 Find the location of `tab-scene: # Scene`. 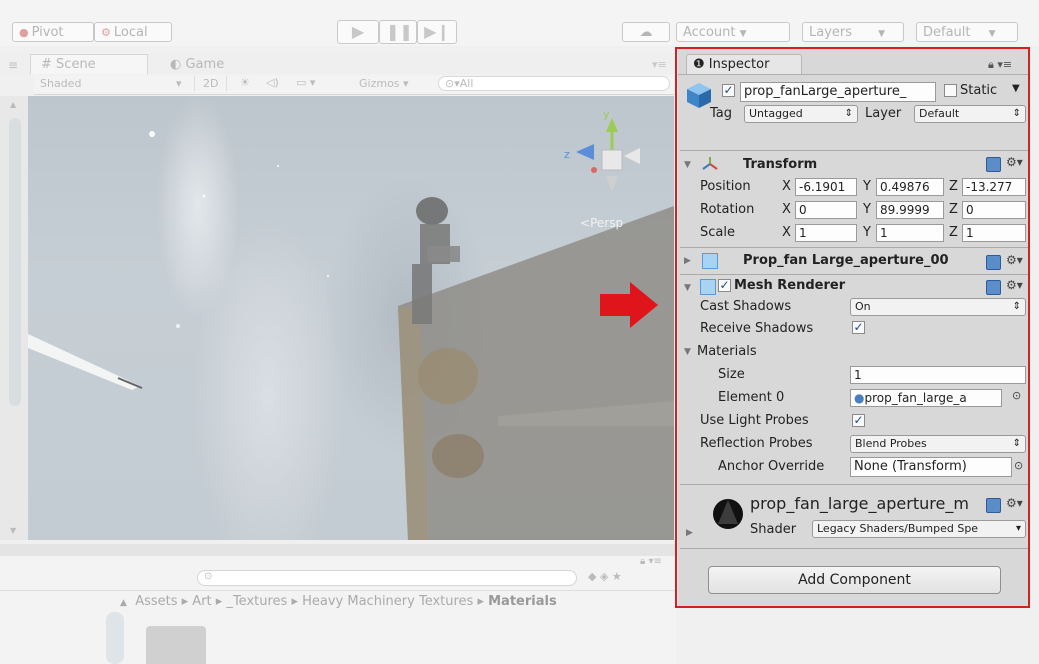

tab-scene: # Scene is located at coordinates (89, 64).